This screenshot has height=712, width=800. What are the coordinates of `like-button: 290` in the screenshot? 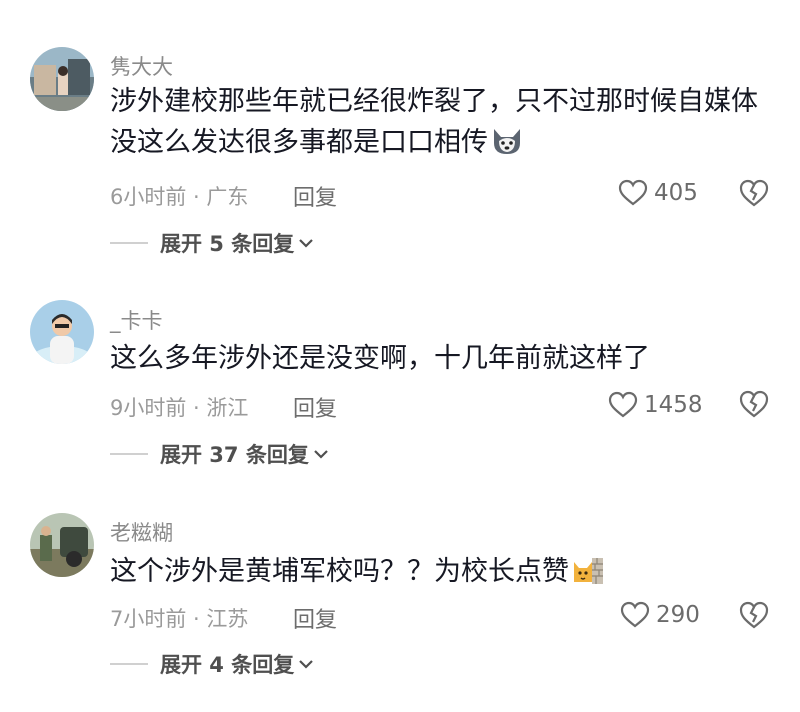 It's located at (660, 615).